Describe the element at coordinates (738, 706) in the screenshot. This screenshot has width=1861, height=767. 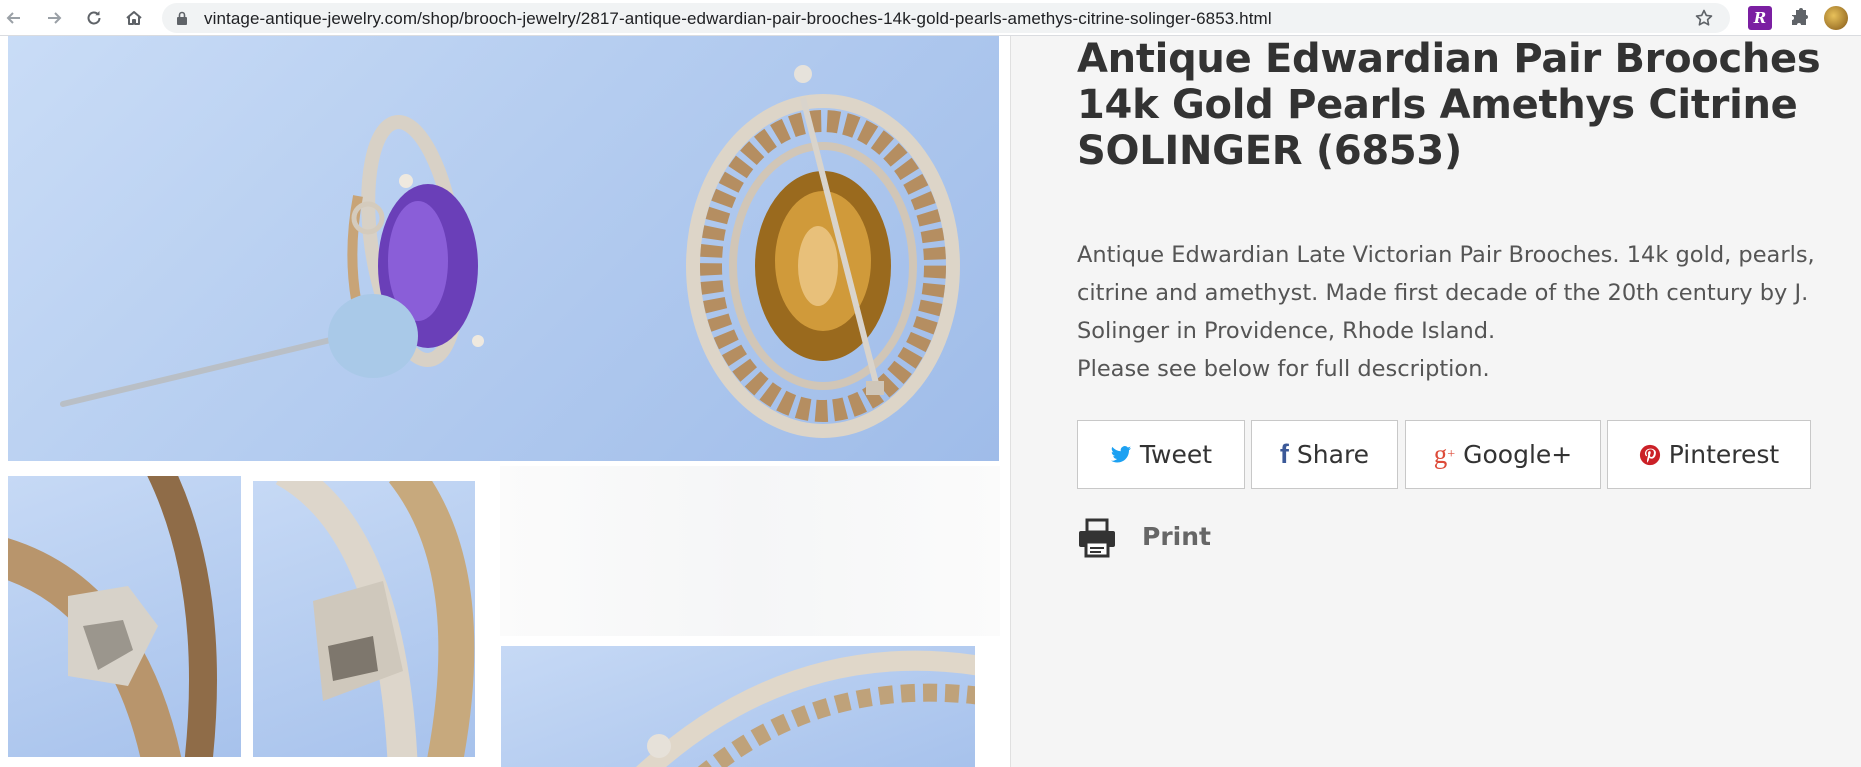
I see `brooch-frame-closeup` at that location.